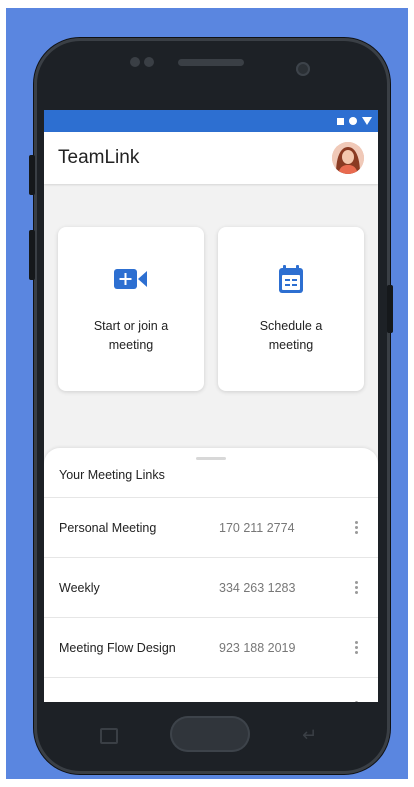 The image size is (414, 787). I want to click on recent-apps-icon, so click(109, 736).